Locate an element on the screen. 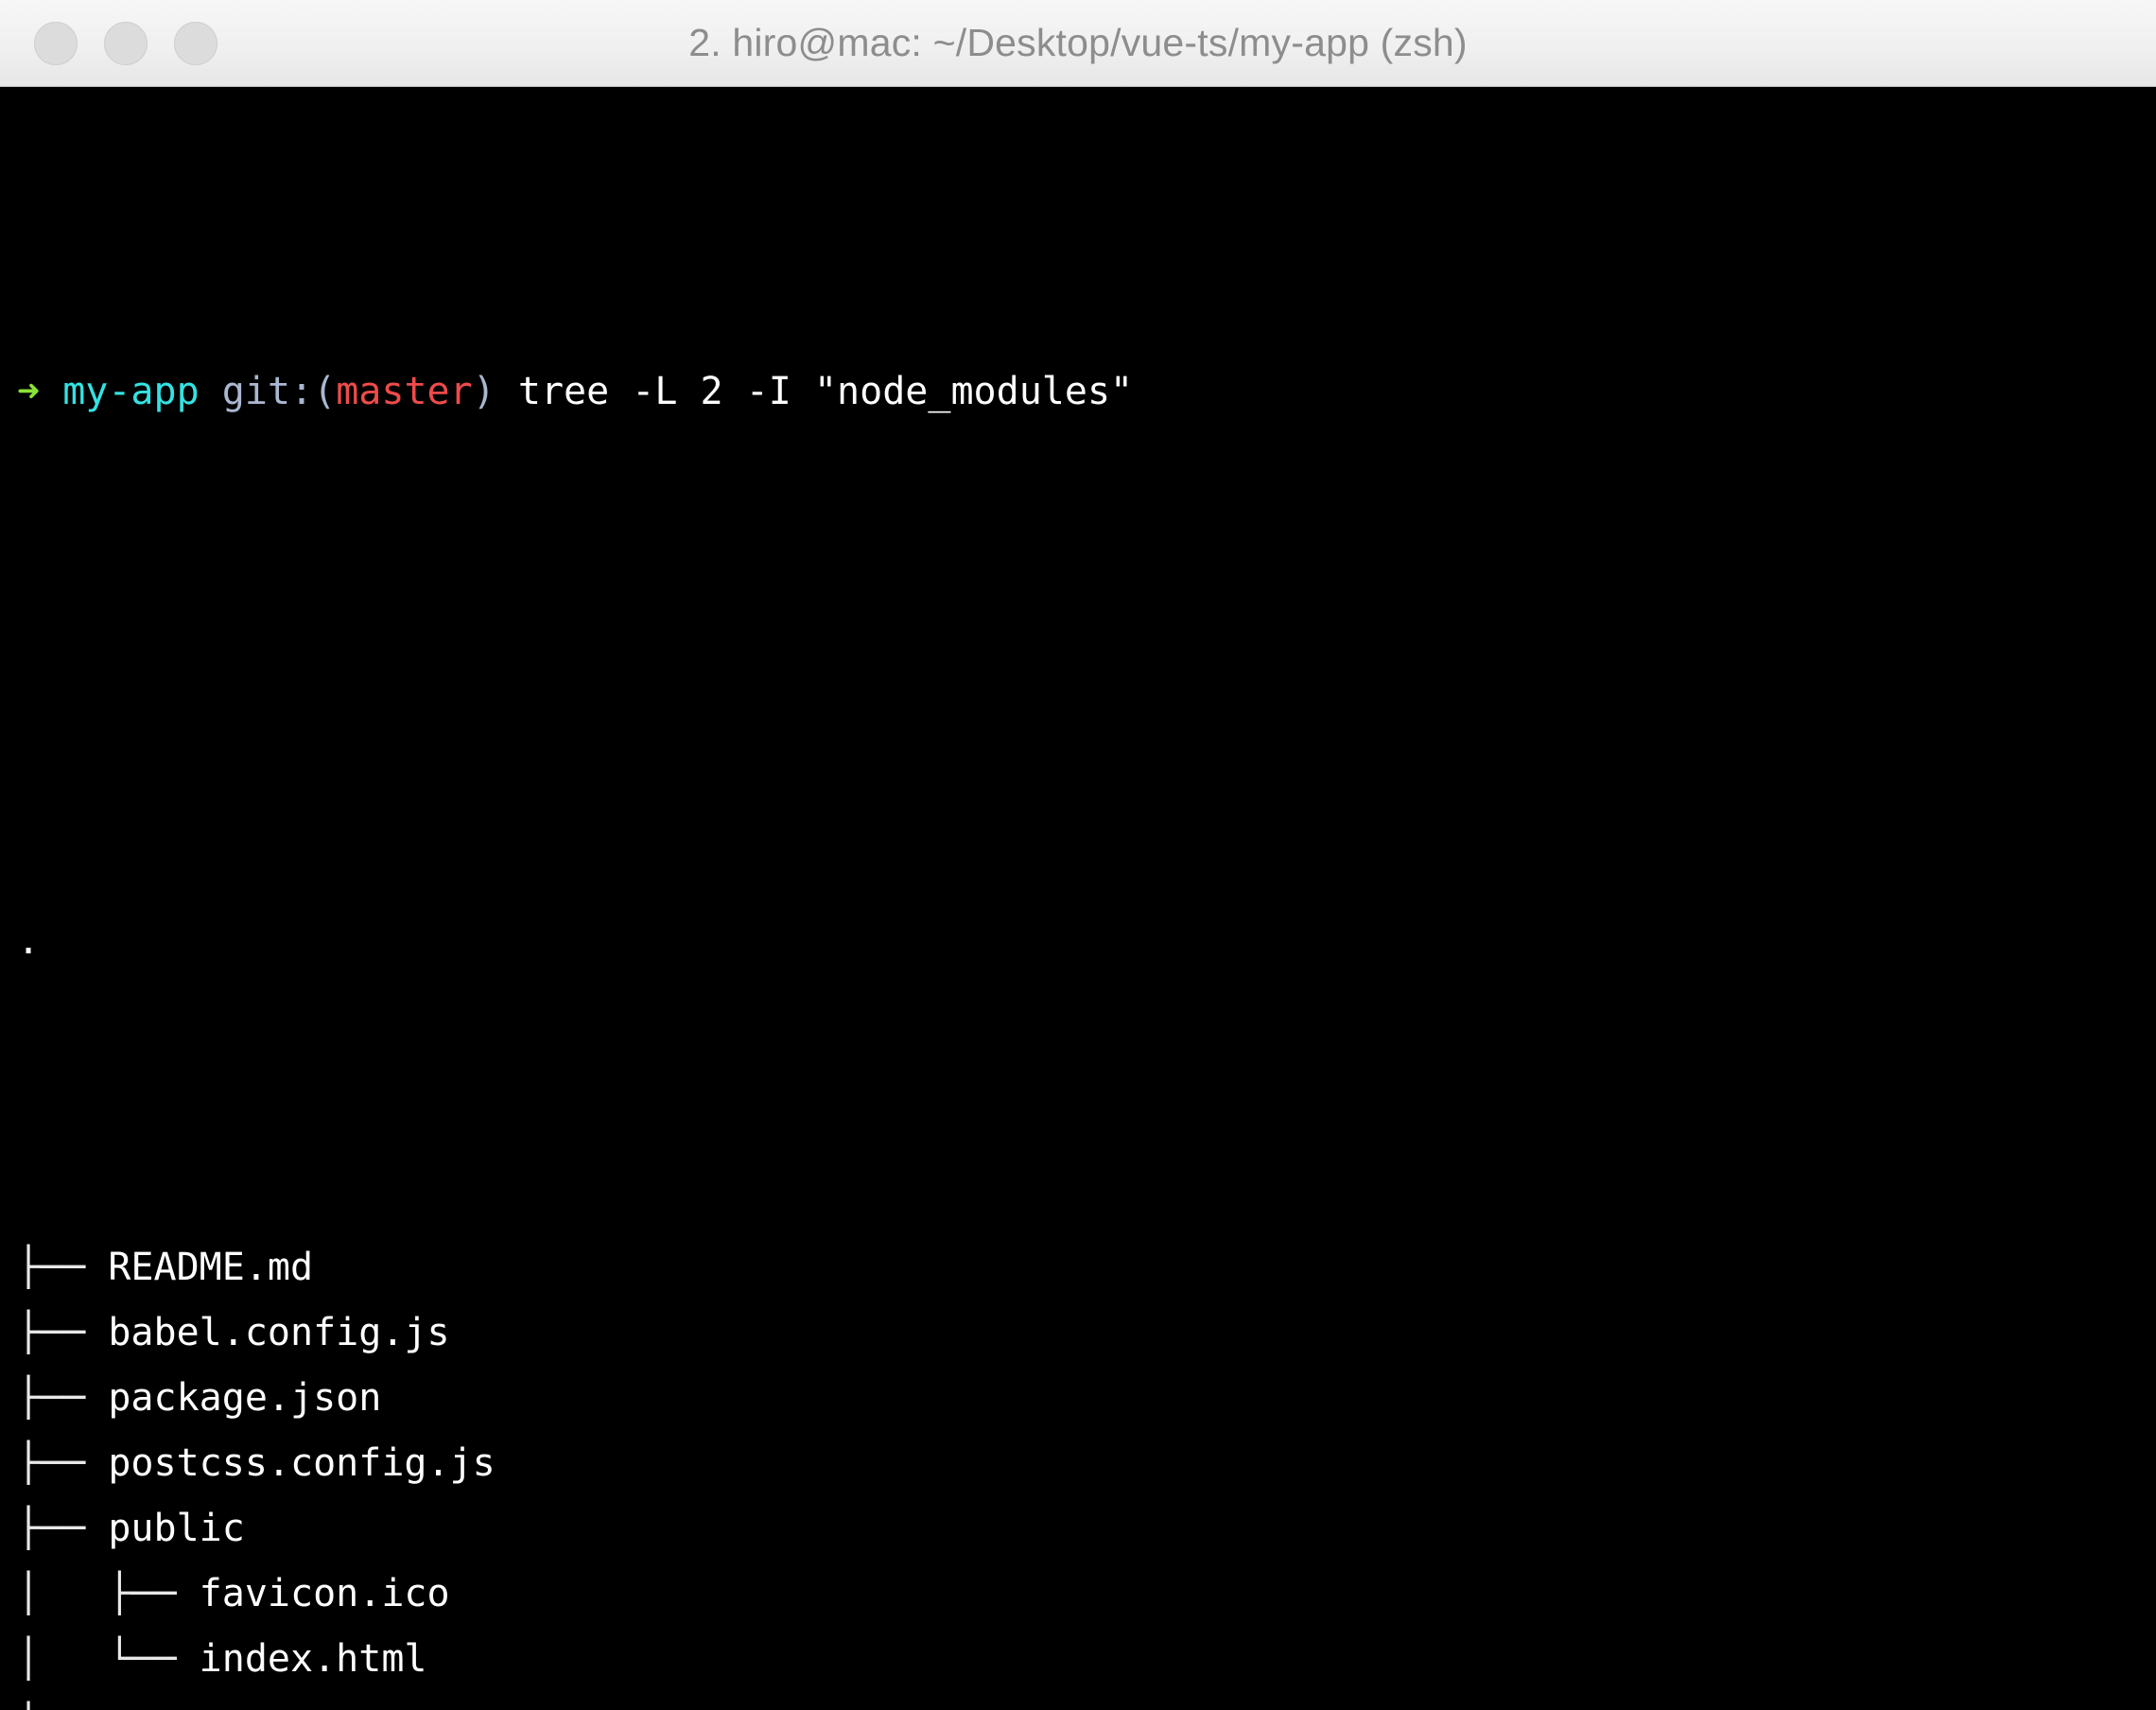 This screenshot has width=2156, height=1710. output-gap is located at coordinates (1086, 637).